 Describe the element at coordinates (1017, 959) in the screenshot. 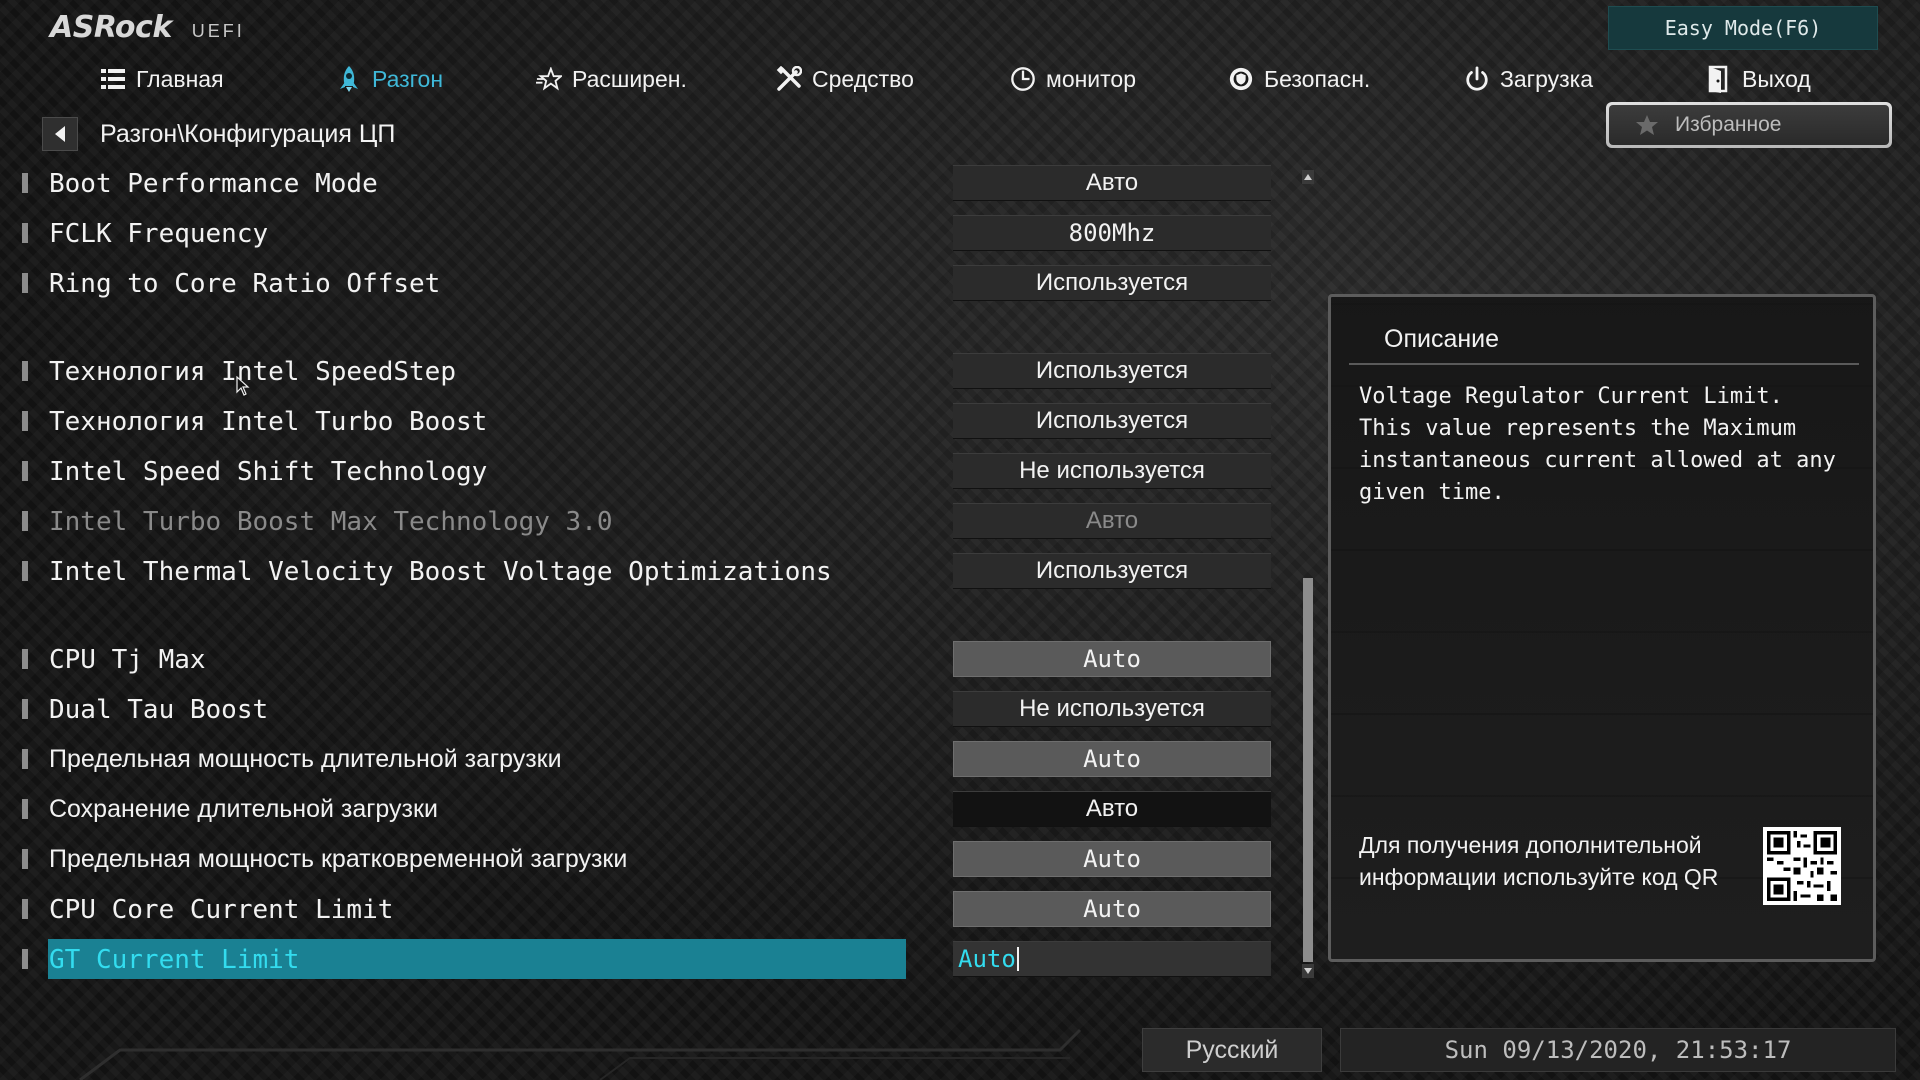

I see `text-caret` at that location.